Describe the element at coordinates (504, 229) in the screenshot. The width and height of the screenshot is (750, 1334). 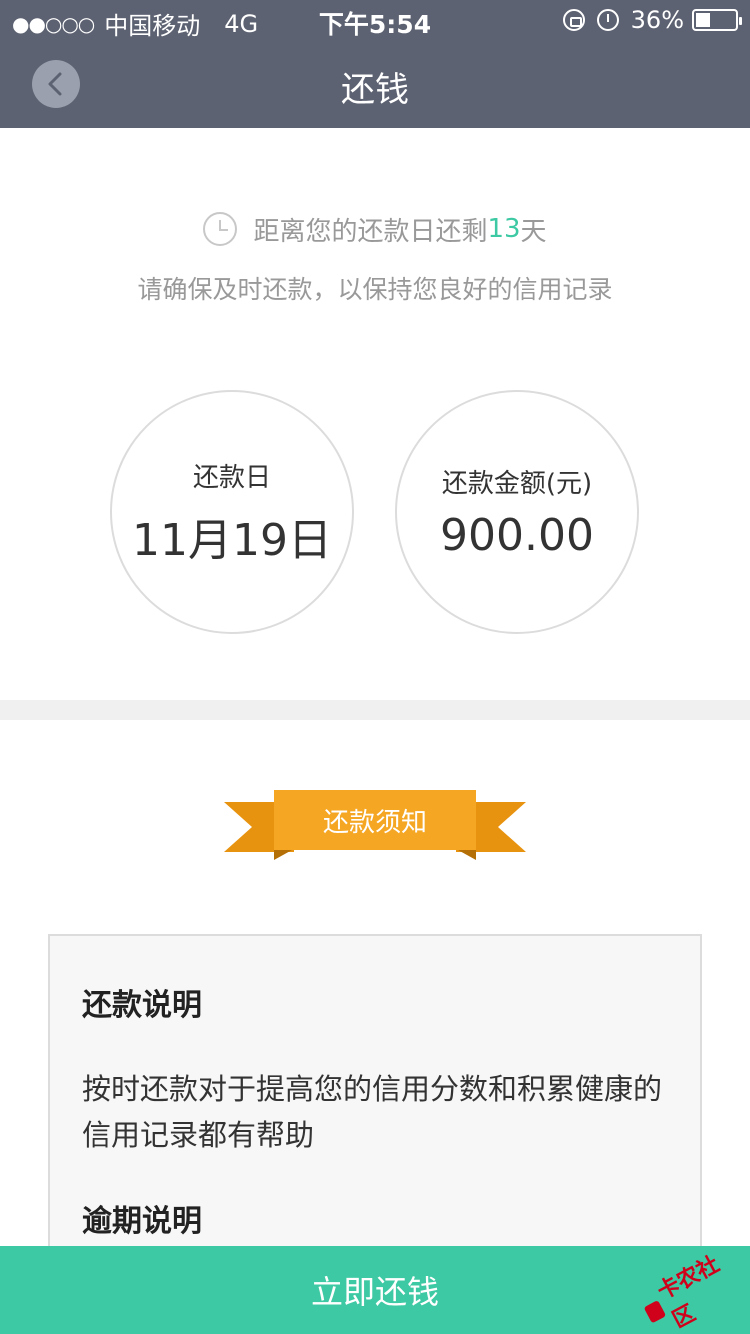
I see `days-remaining: 13` at that location.